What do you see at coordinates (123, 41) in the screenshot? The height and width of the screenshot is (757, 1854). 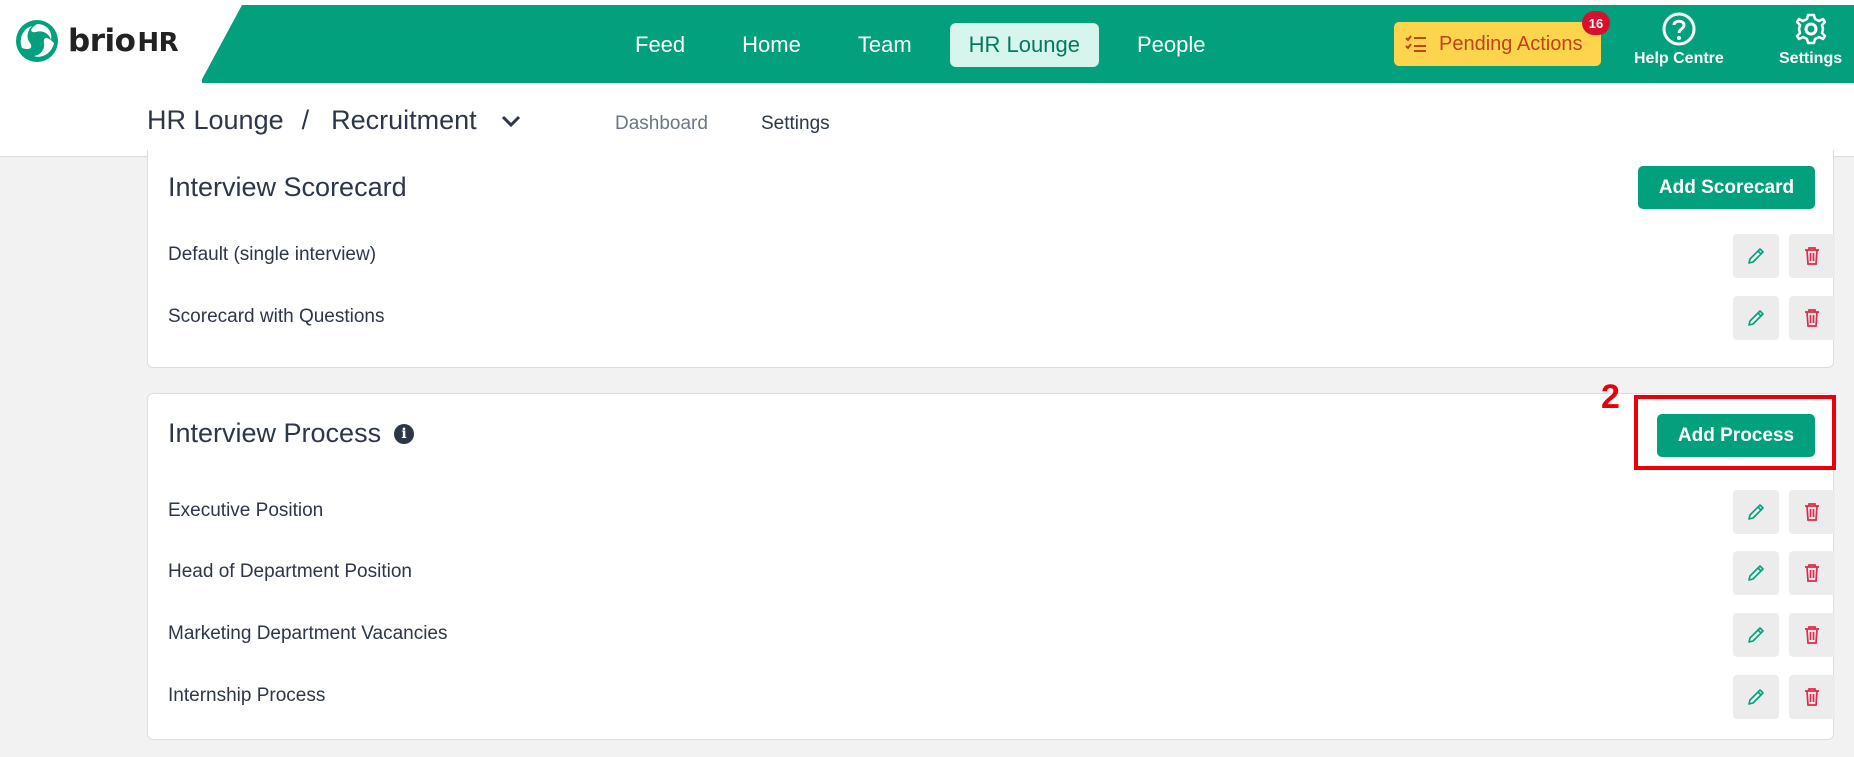 I see `brand-name: brioHR` at bounding box center [123, 41].